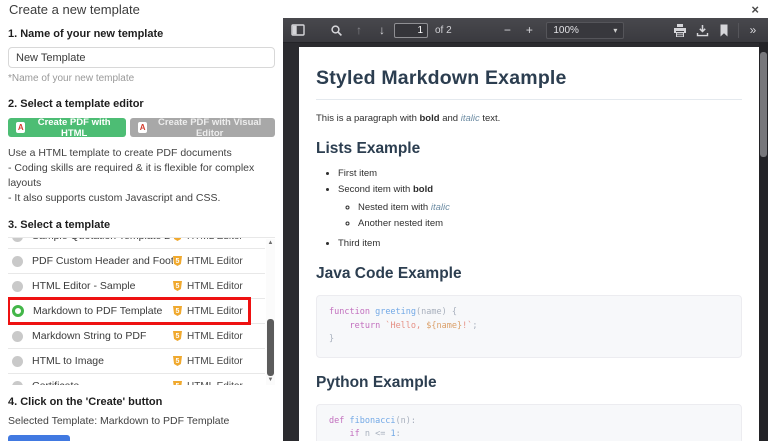 The height and width of the screenshot is (441, 768). I want to click on template-row: PDF Custom Header and Footer 5 HTML Editor, so click(136, 261).